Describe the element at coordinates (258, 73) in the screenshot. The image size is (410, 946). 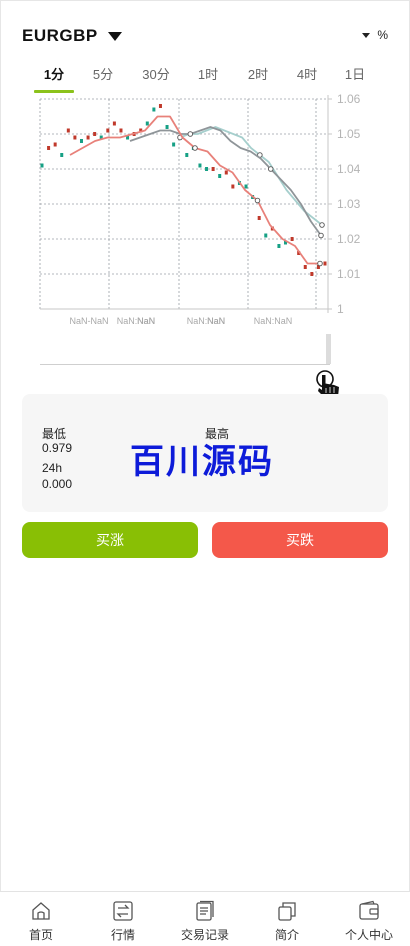
I see `tab-2h: 2时` at that location.